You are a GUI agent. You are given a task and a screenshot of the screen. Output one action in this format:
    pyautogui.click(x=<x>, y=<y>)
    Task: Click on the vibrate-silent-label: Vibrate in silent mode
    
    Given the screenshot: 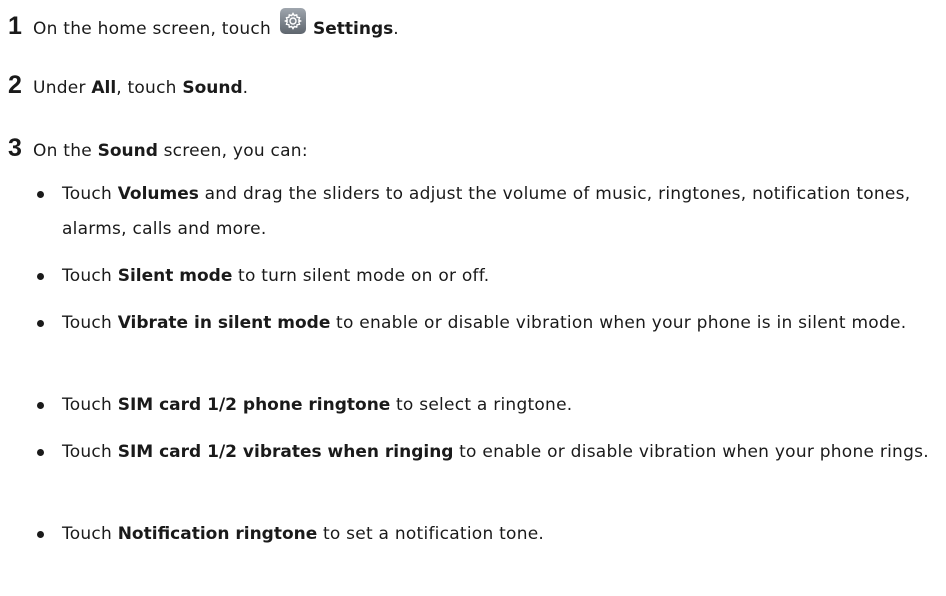 What is the action you would take?
    pyautogui.click(x=224, y=323)
    